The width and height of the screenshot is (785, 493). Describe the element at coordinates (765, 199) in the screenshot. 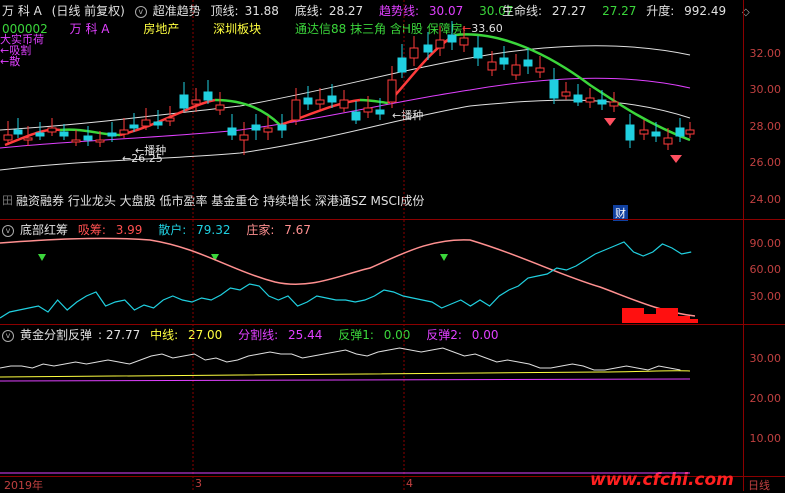

I see `y-label-24: 24.00` at that location.